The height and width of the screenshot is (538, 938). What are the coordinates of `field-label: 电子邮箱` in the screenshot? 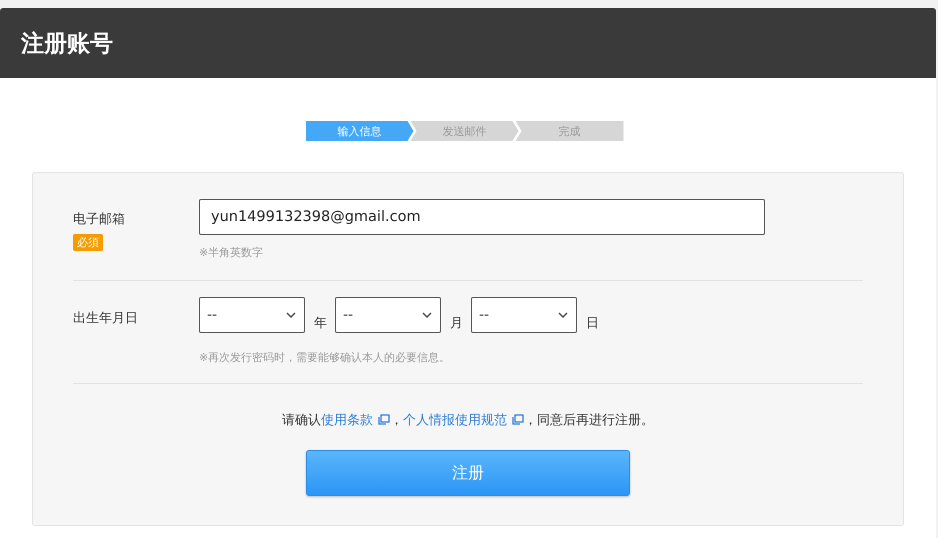 It's located at (99, 219).